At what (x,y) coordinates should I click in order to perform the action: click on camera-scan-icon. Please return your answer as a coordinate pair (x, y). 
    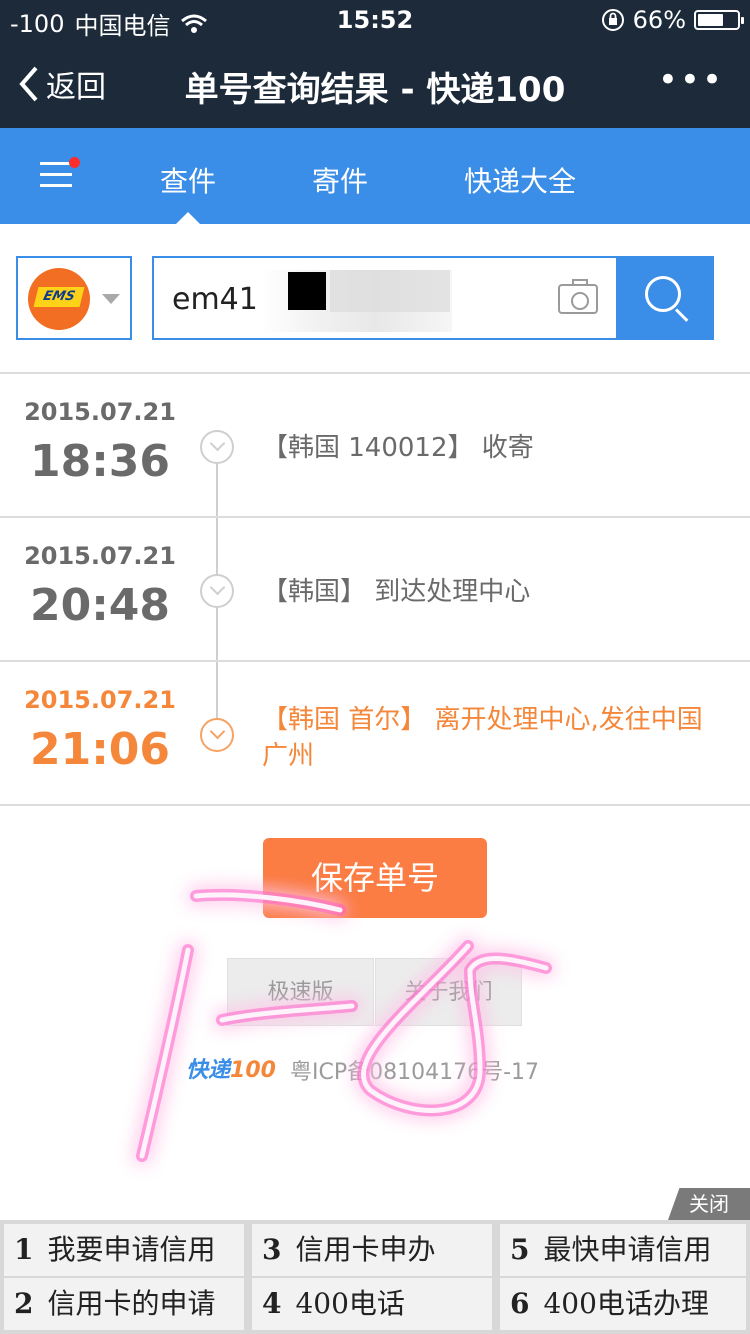
    Looking at the image, I should click on (578, 296).